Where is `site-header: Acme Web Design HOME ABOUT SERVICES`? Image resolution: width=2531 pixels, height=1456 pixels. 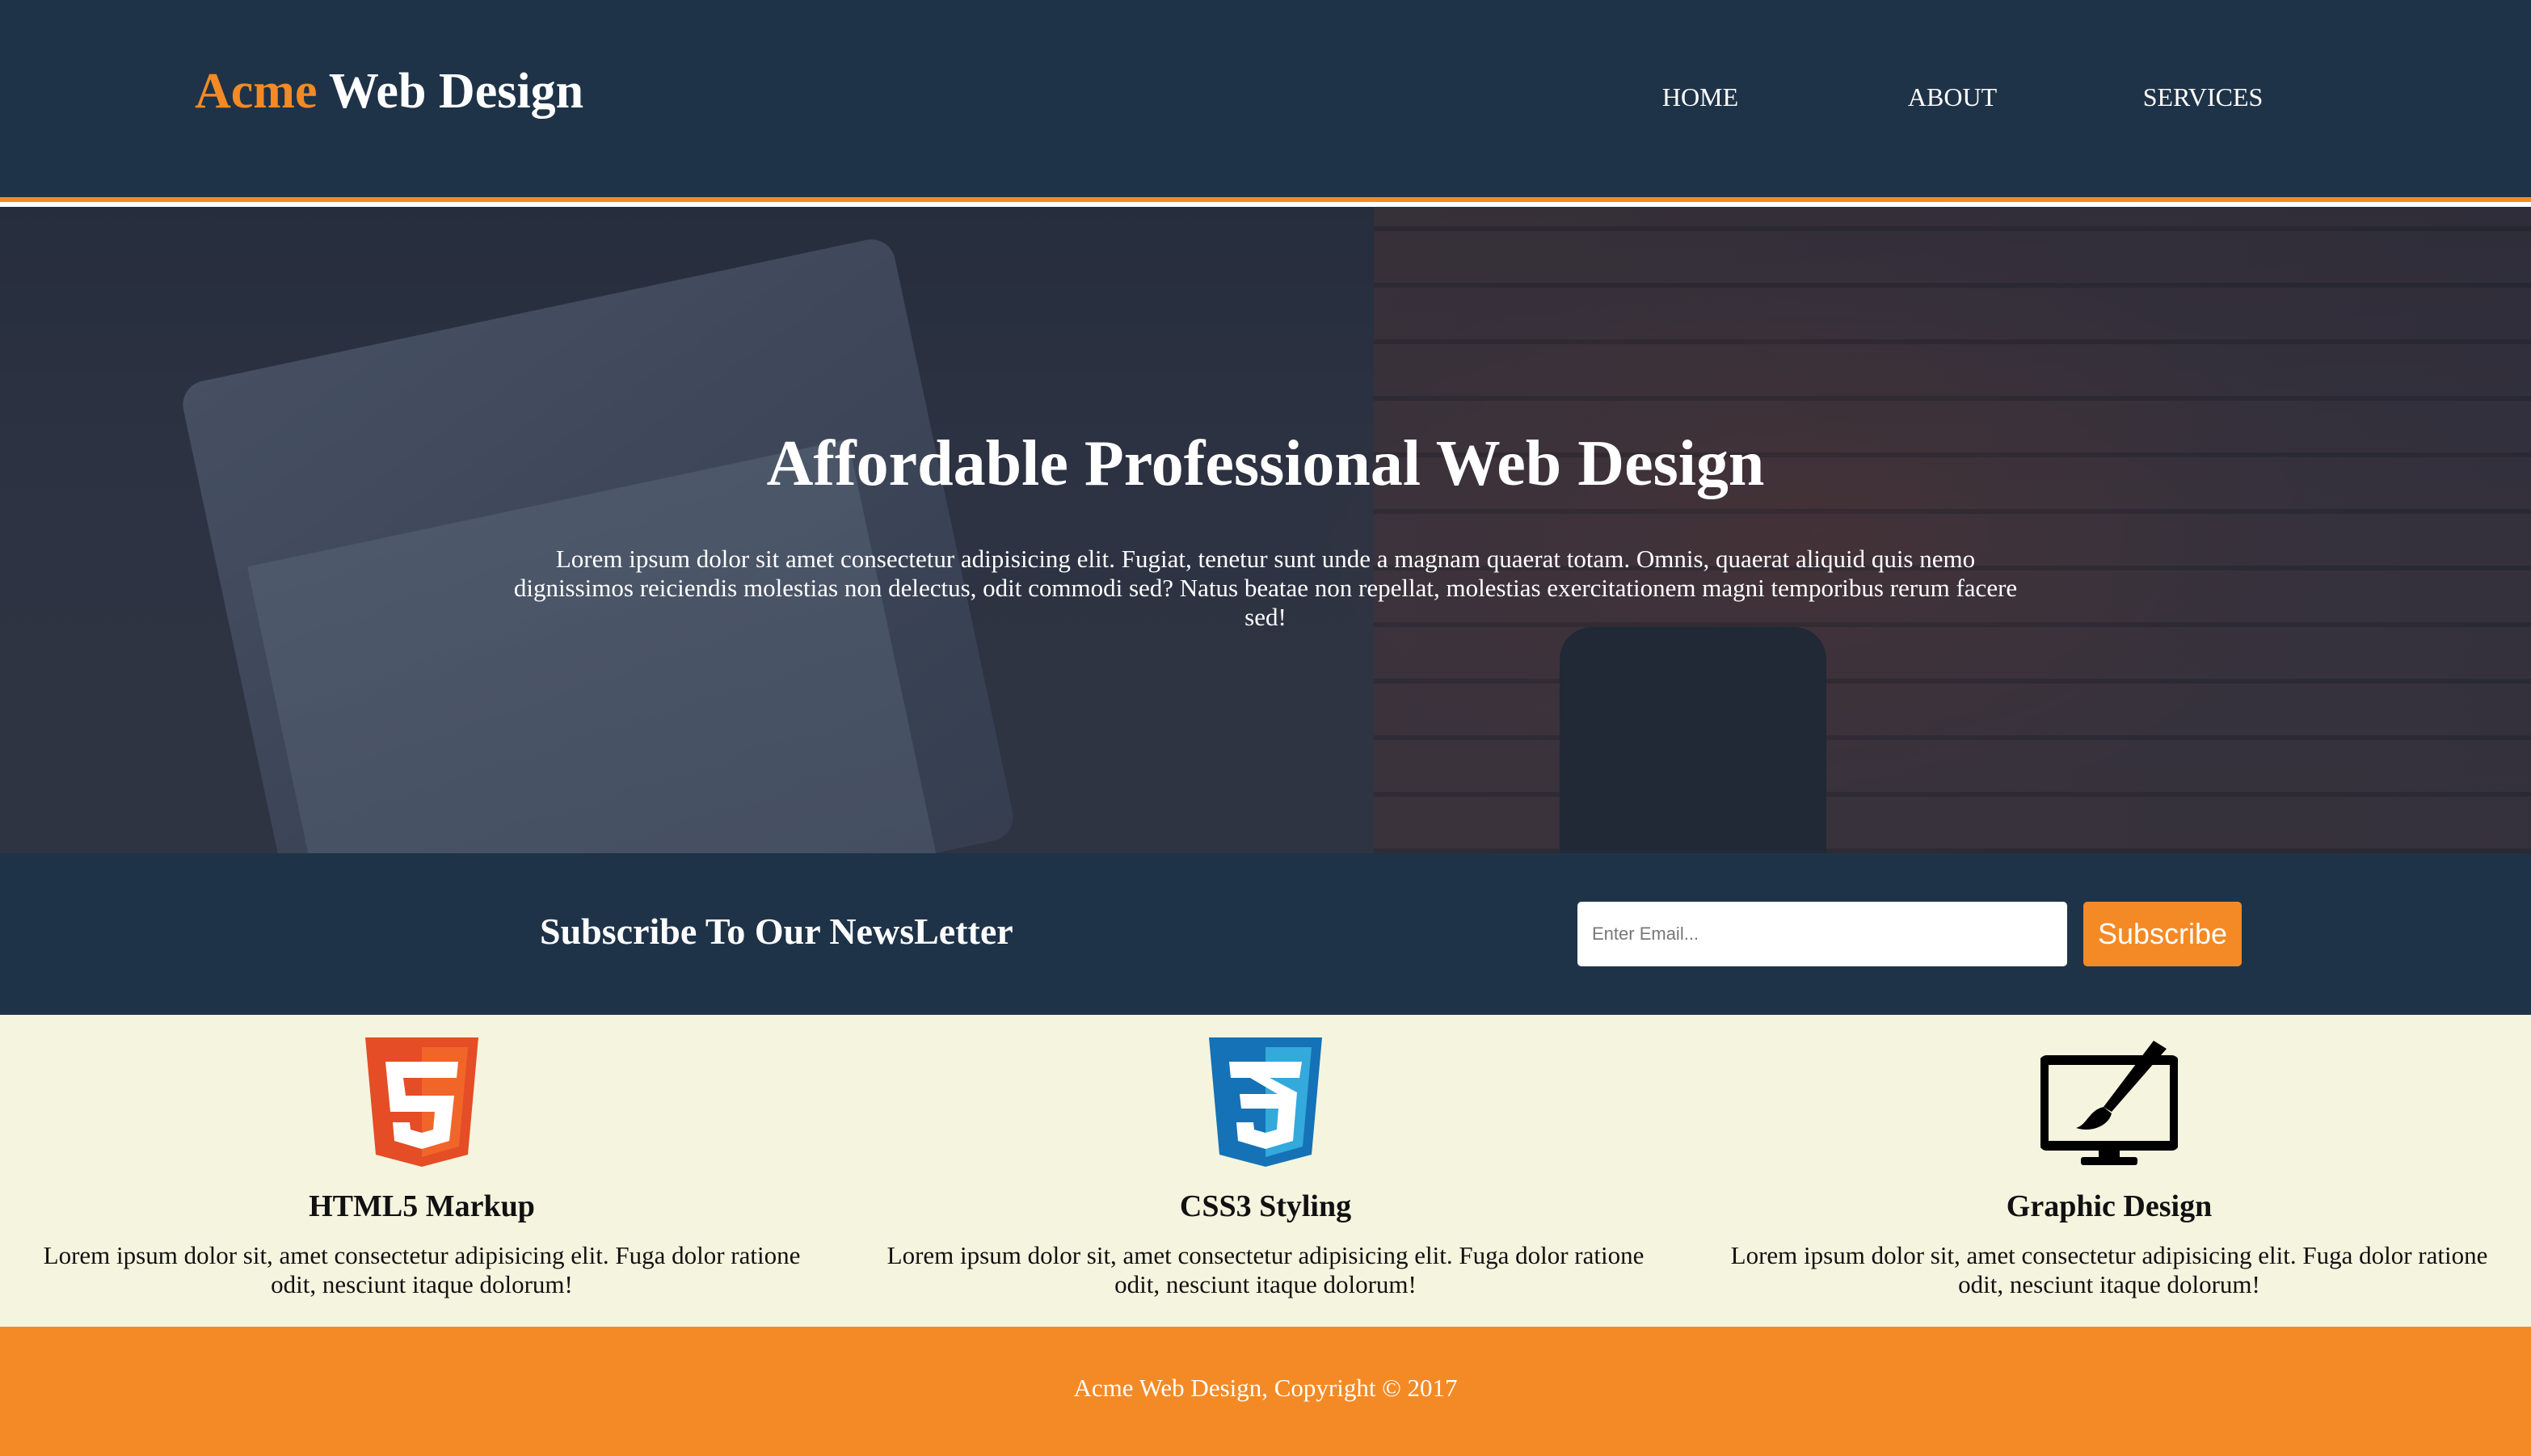
site-header: Acme Web Design HOME ABOUT SERVICES is located at coordinates (1265, 101).